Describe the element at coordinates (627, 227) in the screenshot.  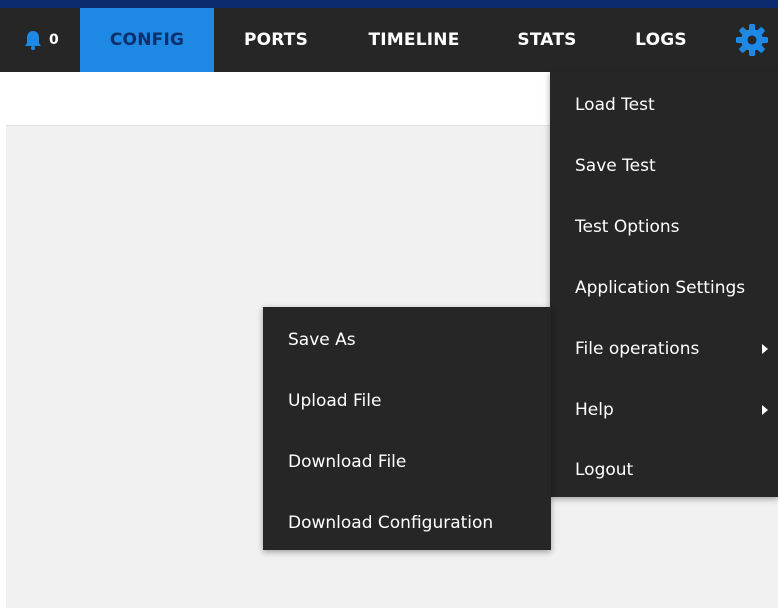
I see `menu-item-label: Test Options` at that location.